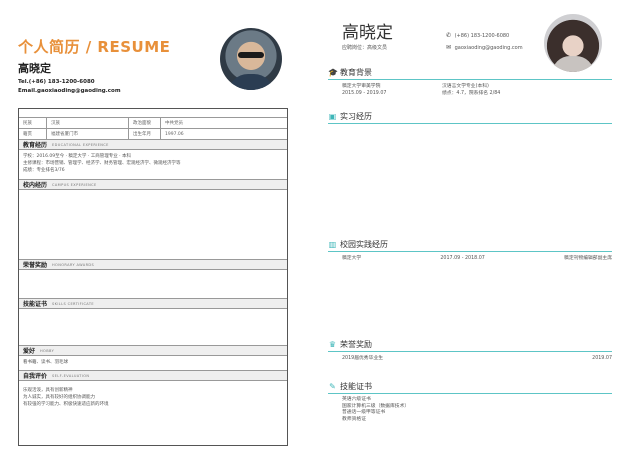 The width and height of the screenshot is (640, 457). What do you see at coordinates (332, 344) in the screenshot?
I see `trophy-icon: ♛` at bounding box center [332, 344].